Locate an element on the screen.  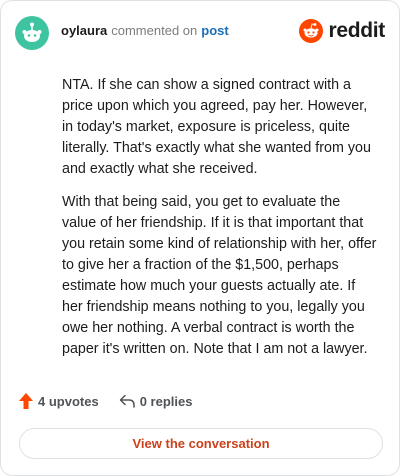
reply-label: 0 replies is located at coordinates (166, 401).